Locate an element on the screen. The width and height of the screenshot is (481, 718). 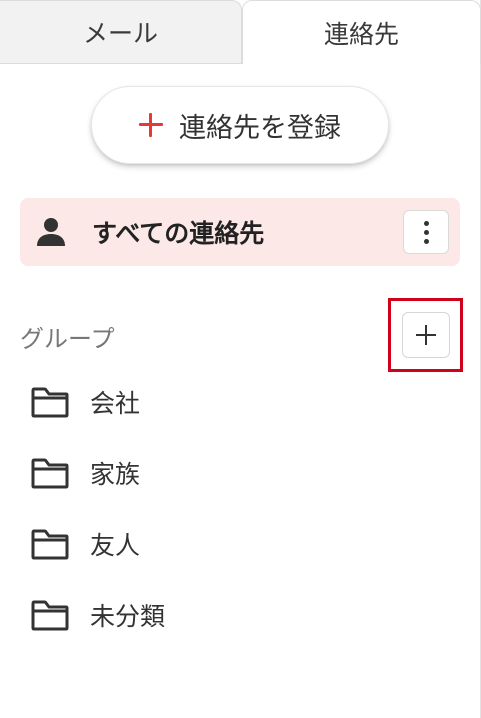
register-contact-button: 連絡先を登録 is located at coordinates (240, 125).